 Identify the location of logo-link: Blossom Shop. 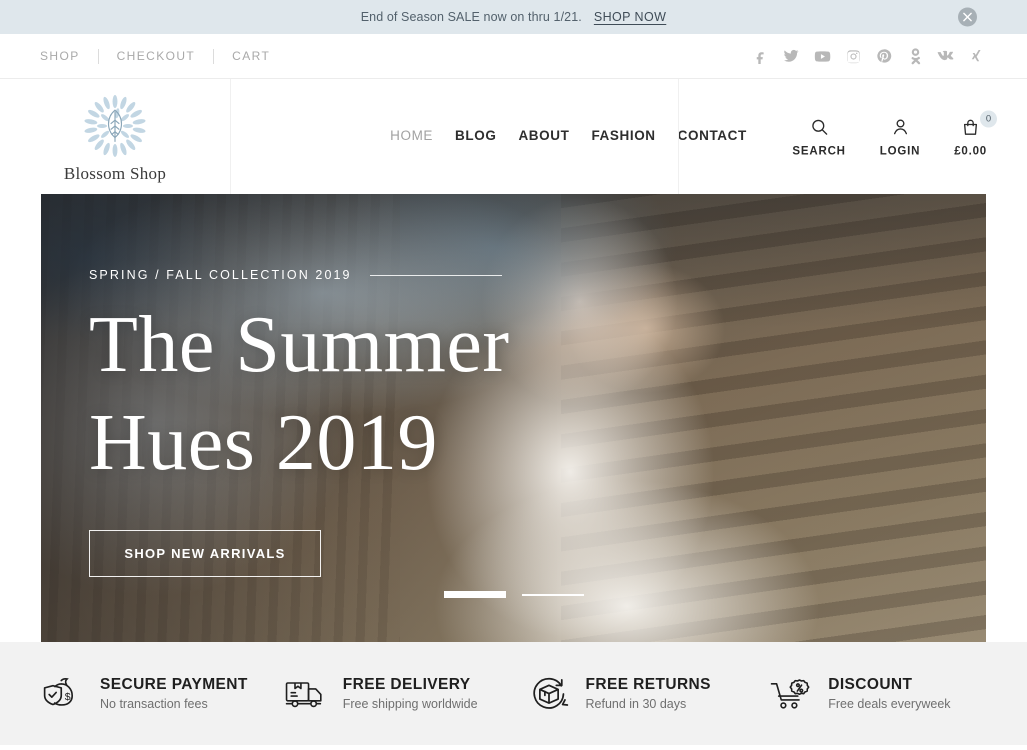
(115, 136).